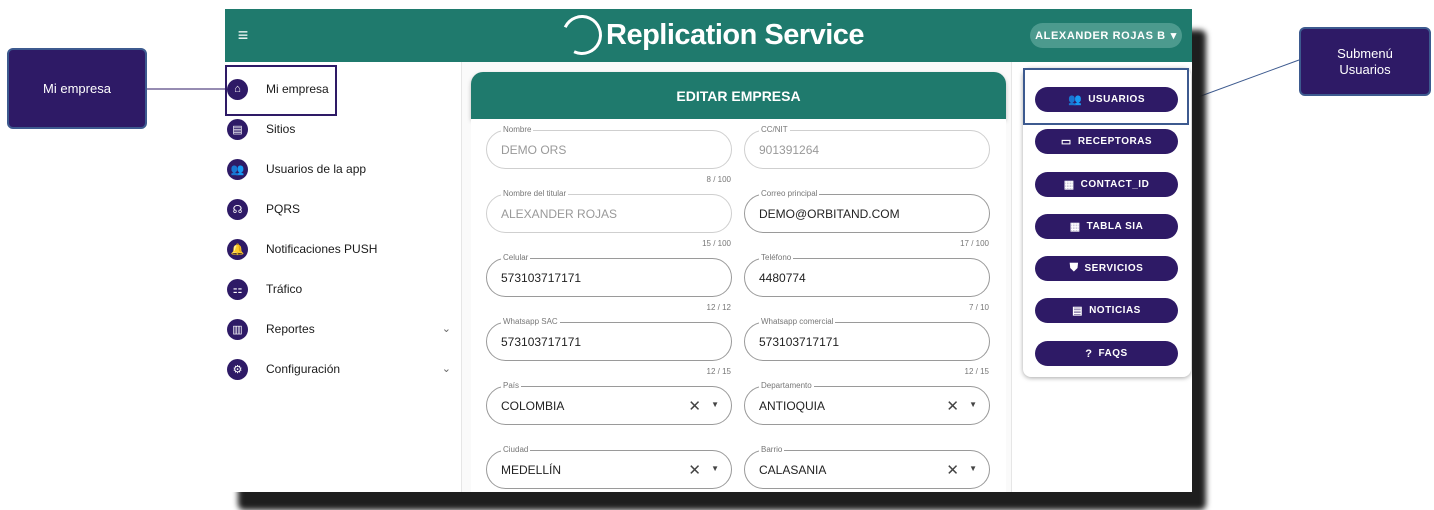 This screenshot has height=510, width=1434. I want to click on celular-field: Celular 573103717171 12 / 12, so click(609, 282).